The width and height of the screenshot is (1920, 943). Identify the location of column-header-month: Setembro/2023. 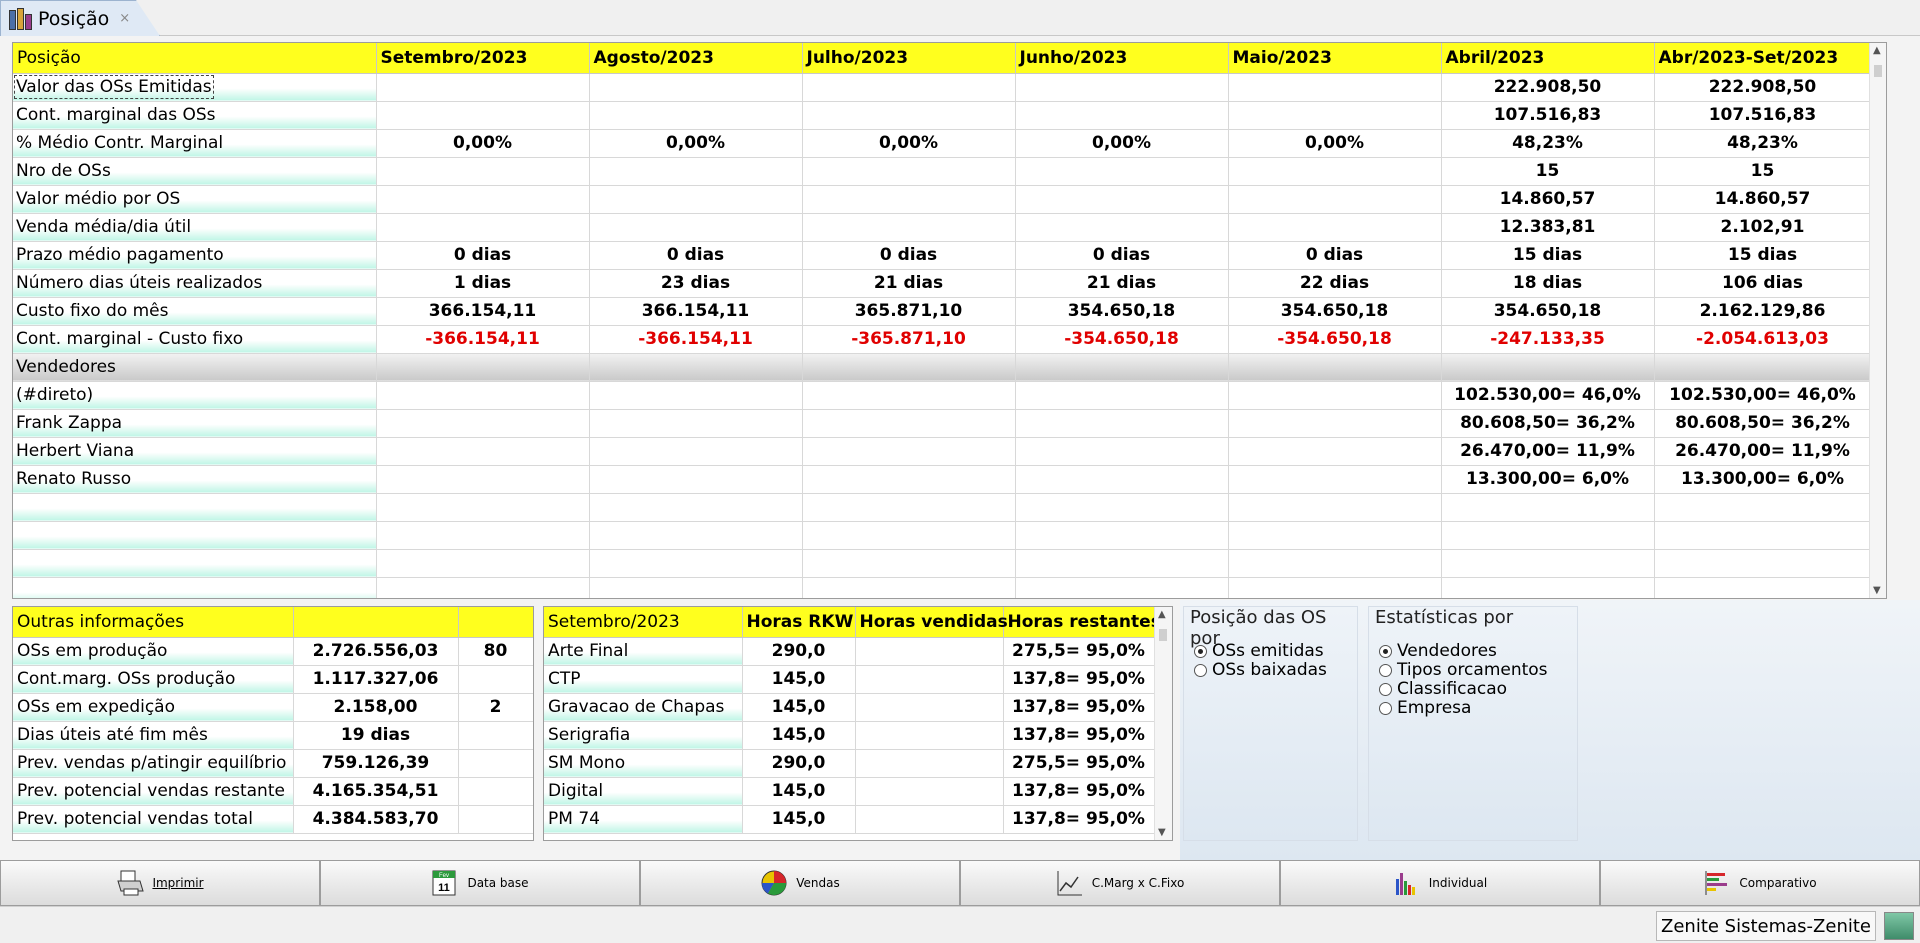
(483, 58).